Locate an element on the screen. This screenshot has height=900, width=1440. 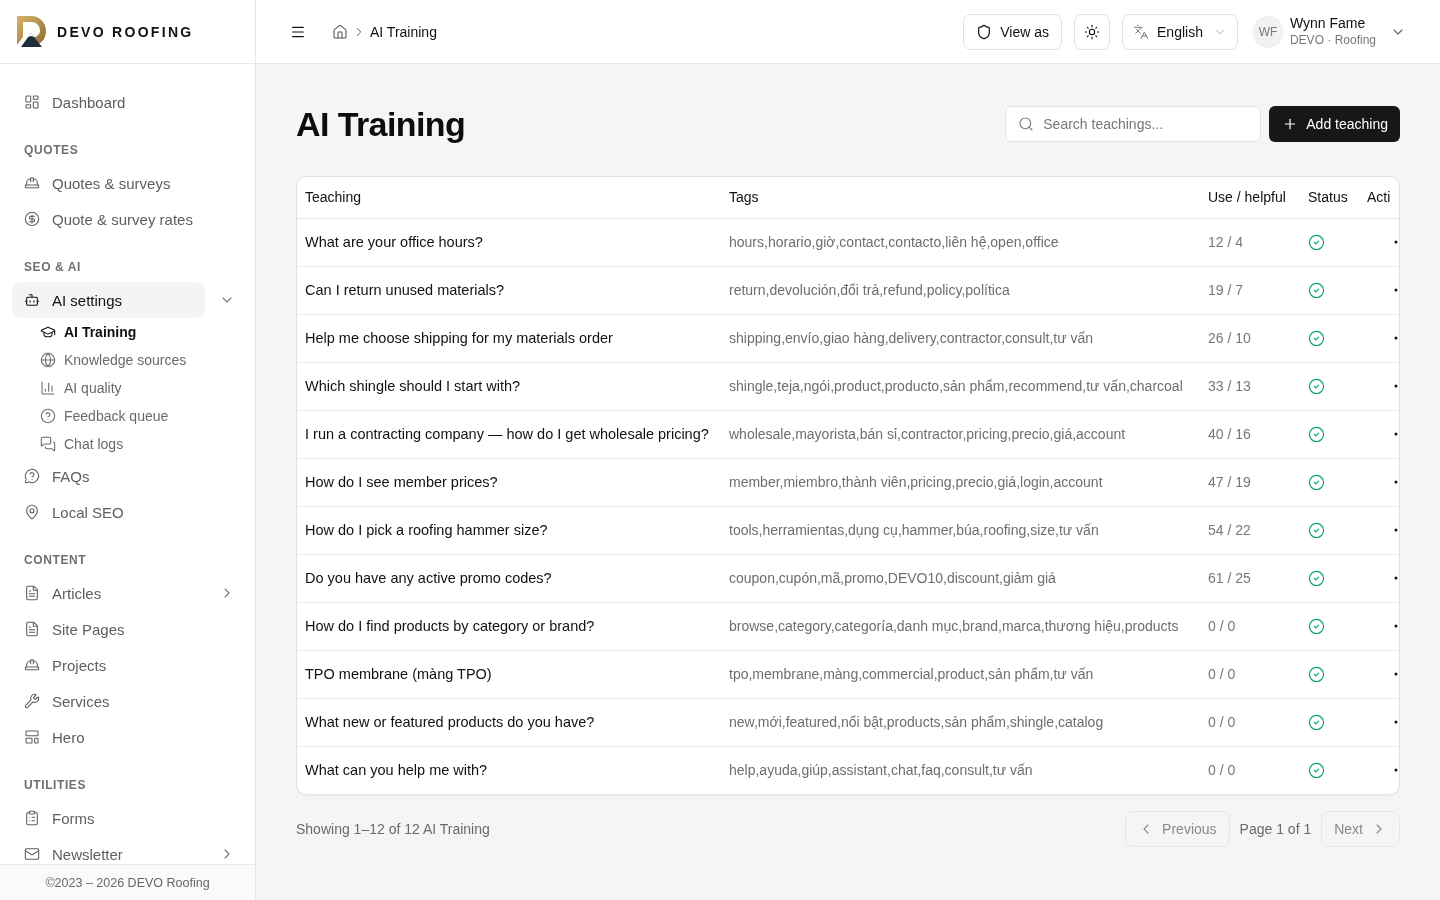
table-cell: What can you help me with? is located at coordinates (396, 770).